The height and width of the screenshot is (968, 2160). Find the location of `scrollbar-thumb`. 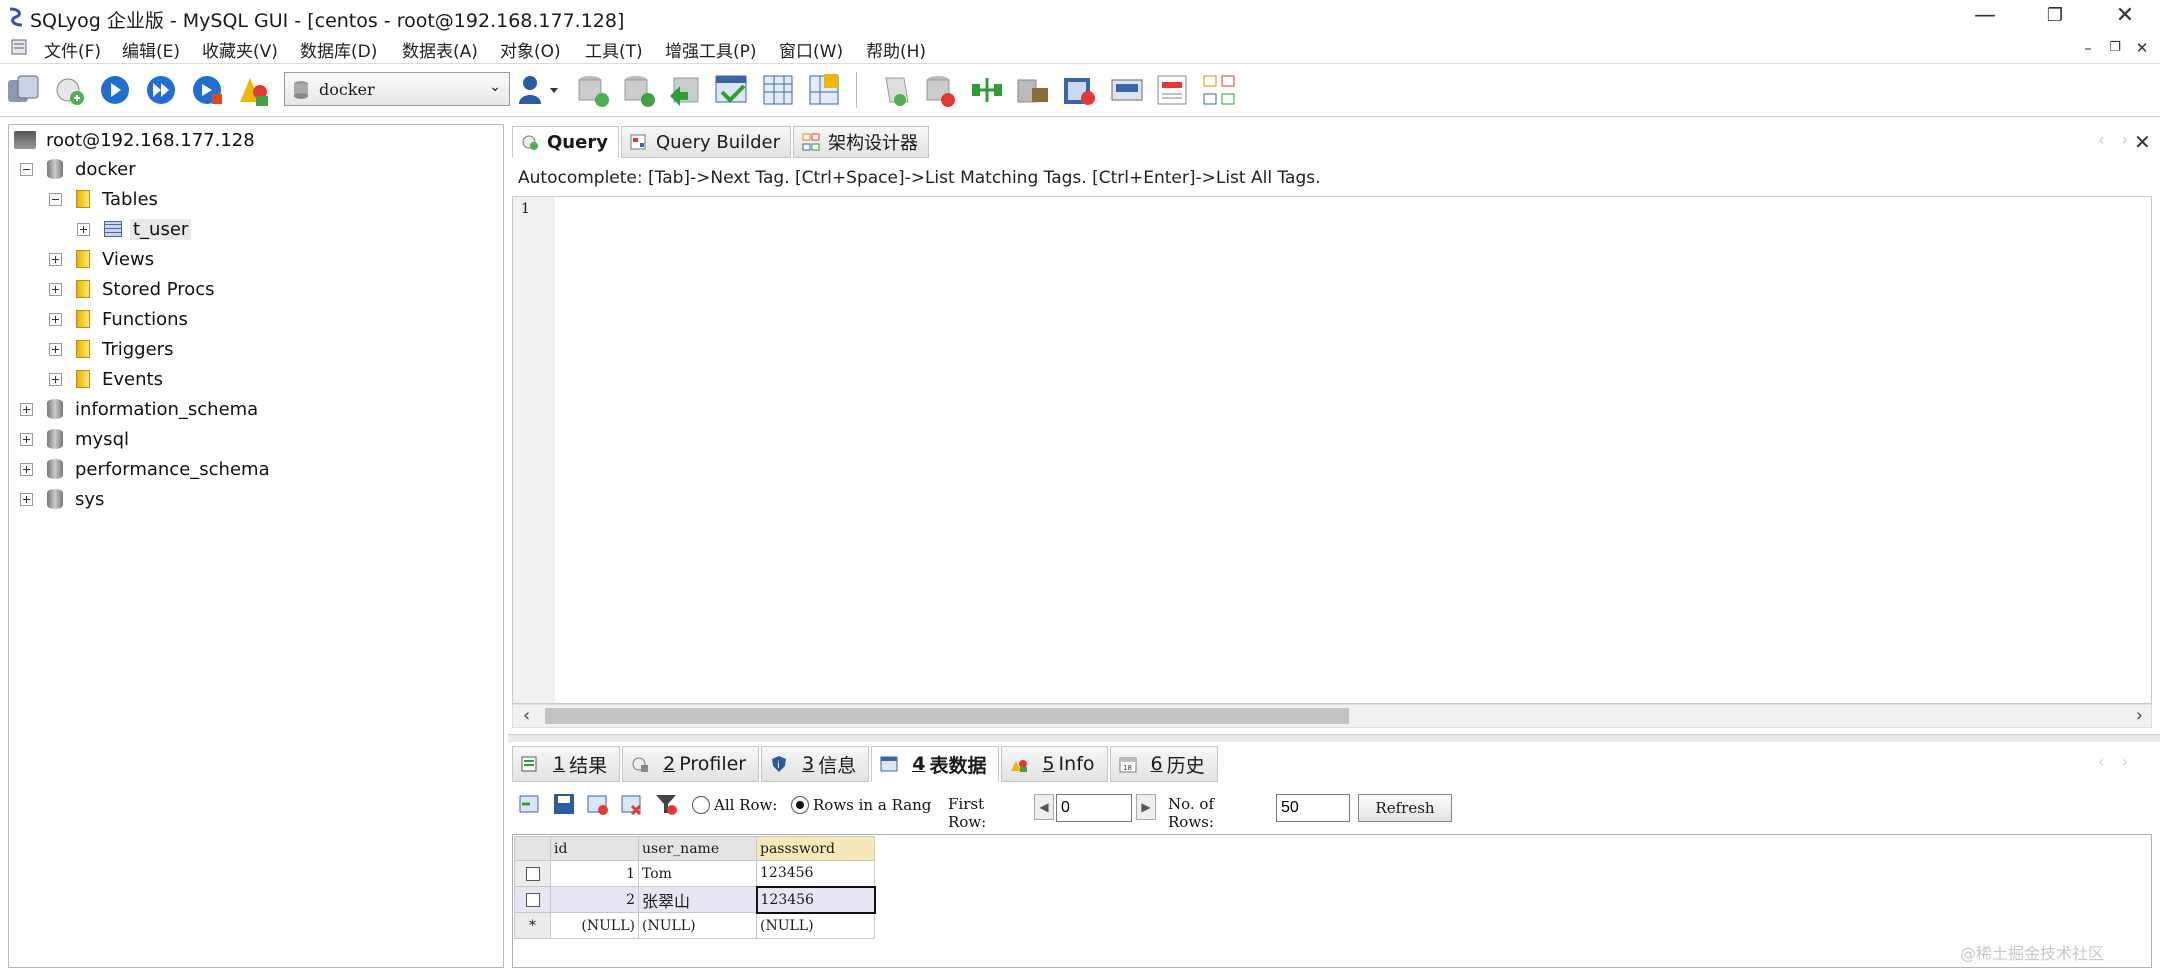

scrollbar-thumb is located at coordinates (947, 716).